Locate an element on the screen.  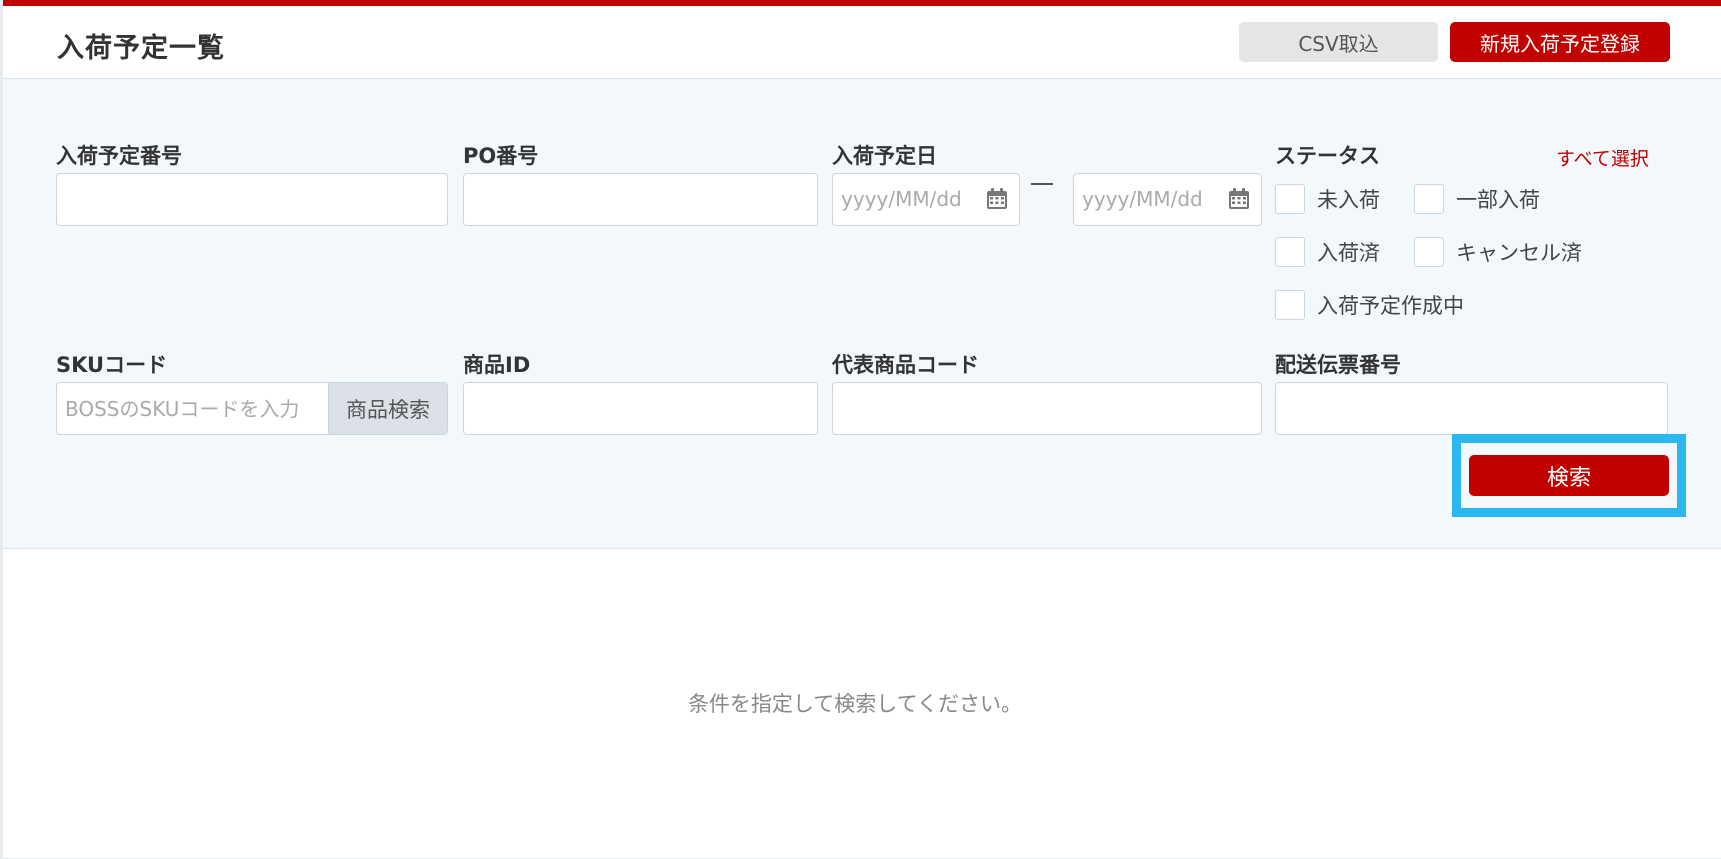
product-id-input is located at coordinates (640, 408).